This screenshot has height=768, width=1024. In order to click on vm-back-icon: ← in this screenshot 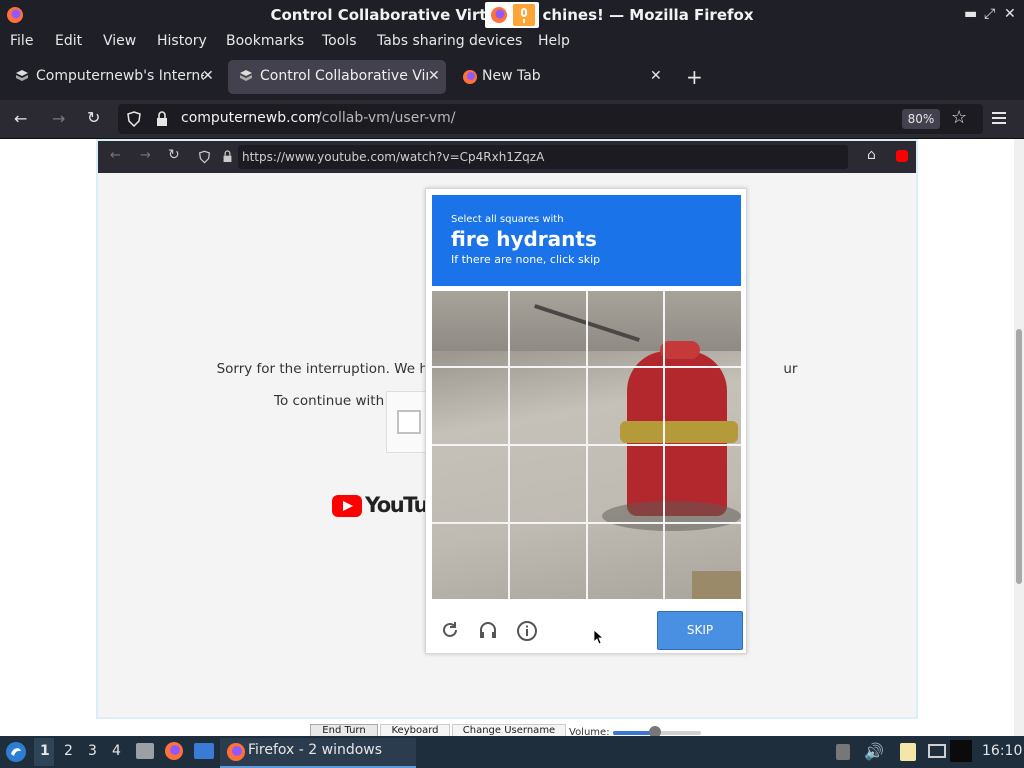, I will do `click(115, 155)`.